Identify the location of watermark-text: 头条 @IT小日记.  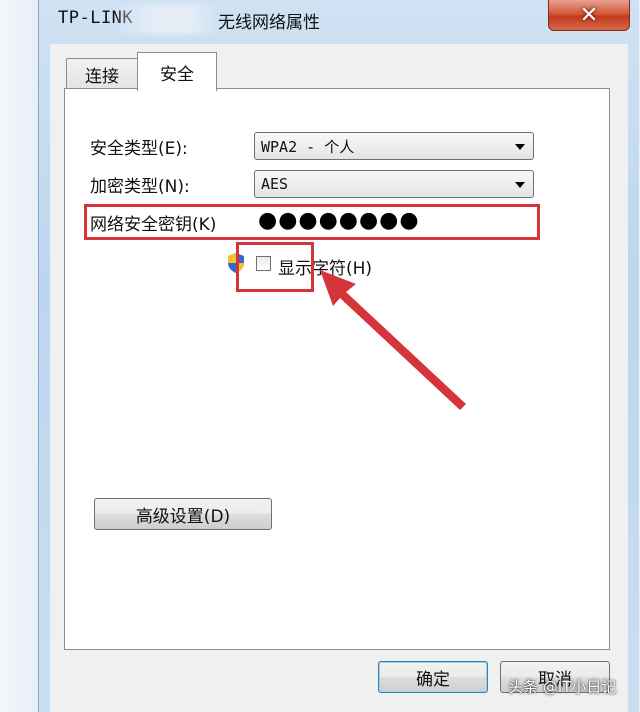
(562, 687).